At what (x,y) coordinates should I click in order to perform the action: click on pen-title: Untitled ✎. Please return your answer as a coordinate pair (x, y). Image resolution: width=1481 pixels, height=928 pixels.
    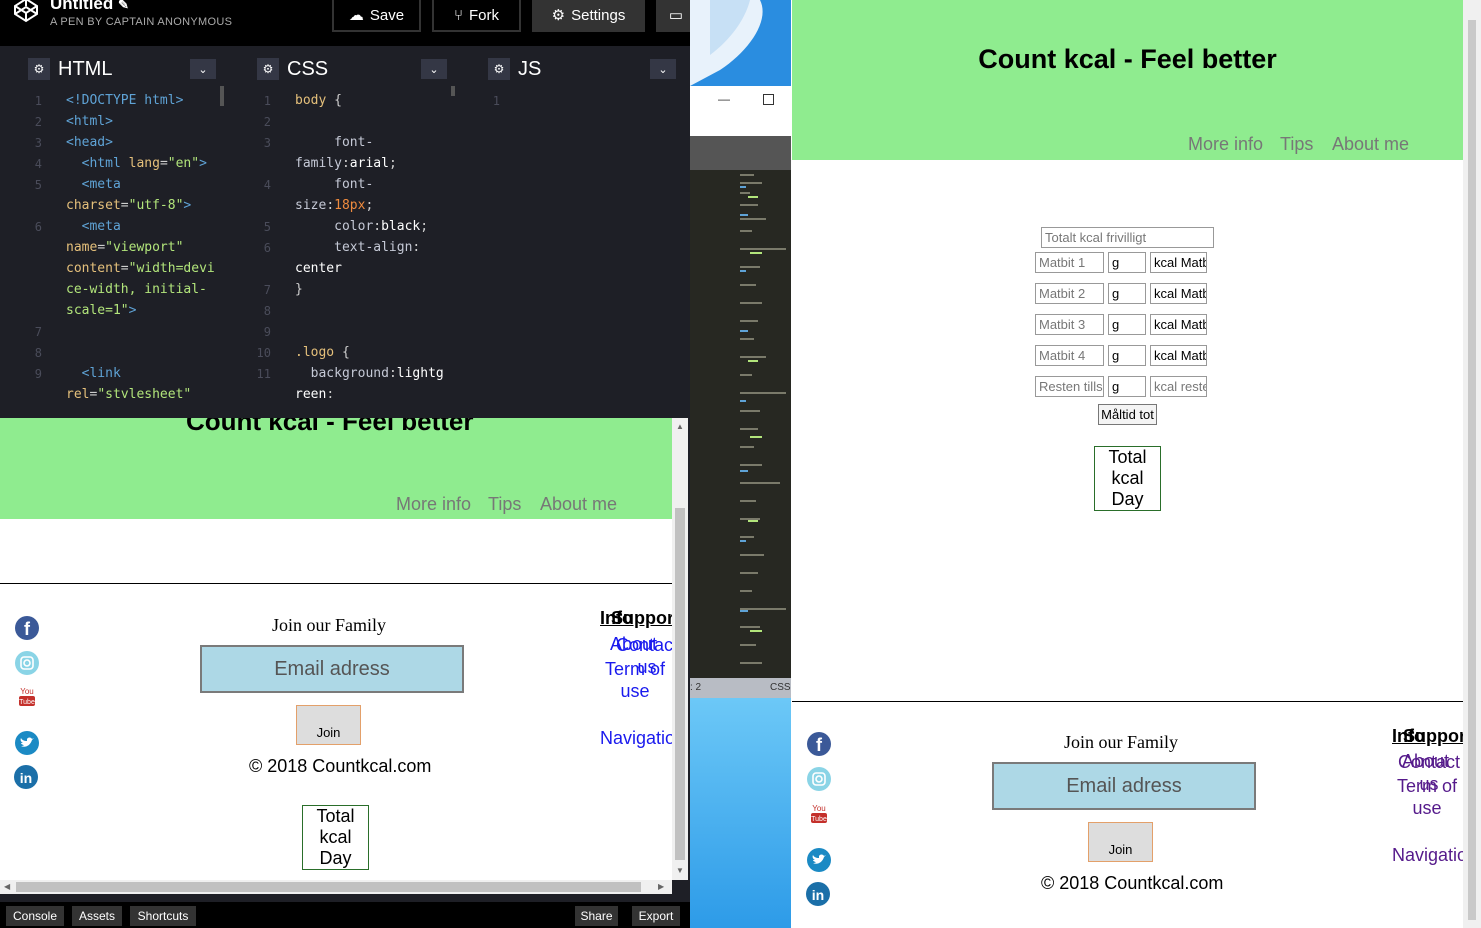
    Looking at the image, I should click on (89, 7).